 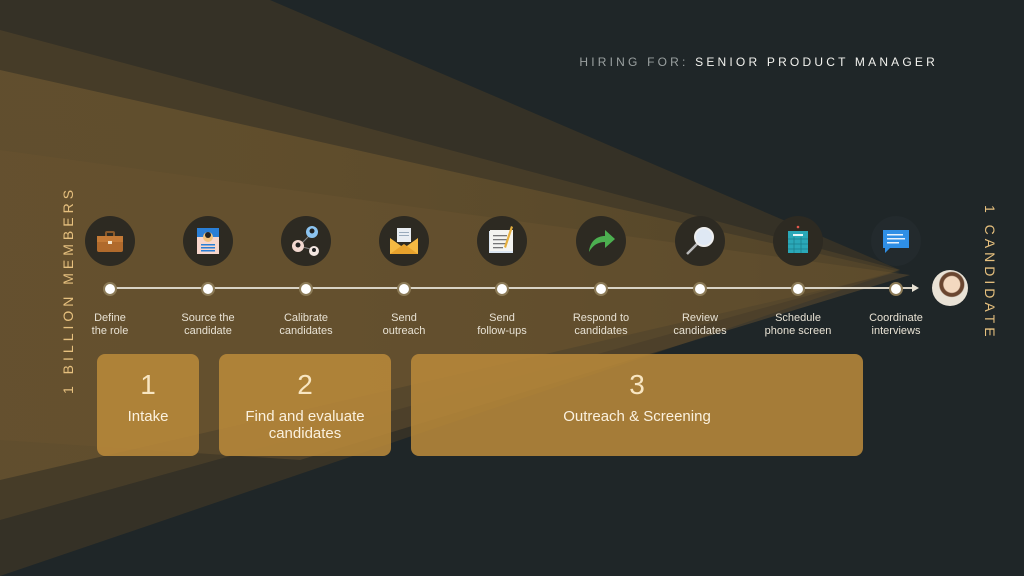 I want to click on step-review: Review candidates, so click(x=700, y=276).